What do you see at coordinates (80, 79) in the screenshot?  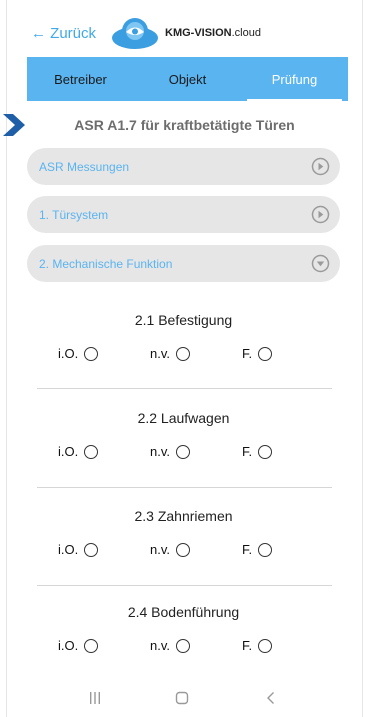 I see `tab-betreiber: Betreiber` at bounding box center [80, 79].